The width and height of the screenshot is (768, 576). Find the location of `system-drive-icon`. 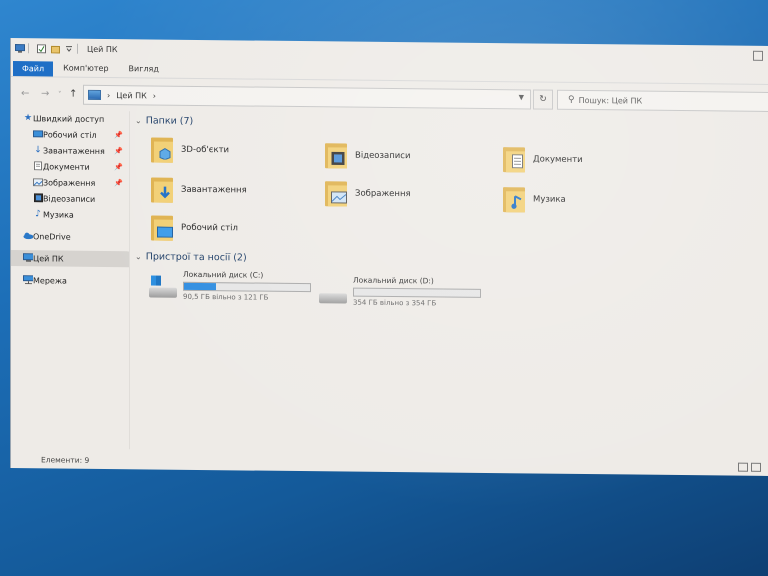

system-drive-icon is located at coordinates (163, 286).